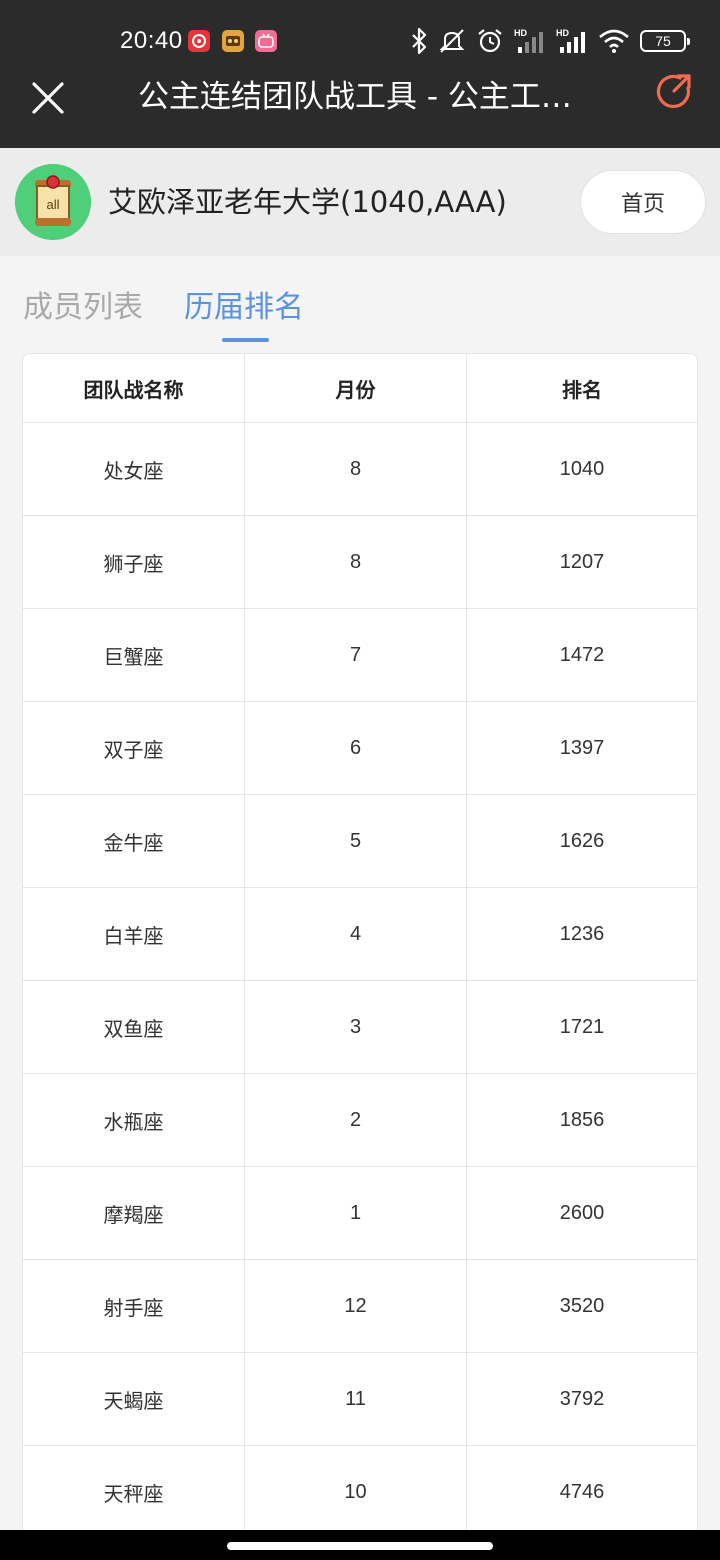 This screenshot has height=1560, width=720. I want to click on table-row: 天蝎座 11 3792, so click(360, 1399).